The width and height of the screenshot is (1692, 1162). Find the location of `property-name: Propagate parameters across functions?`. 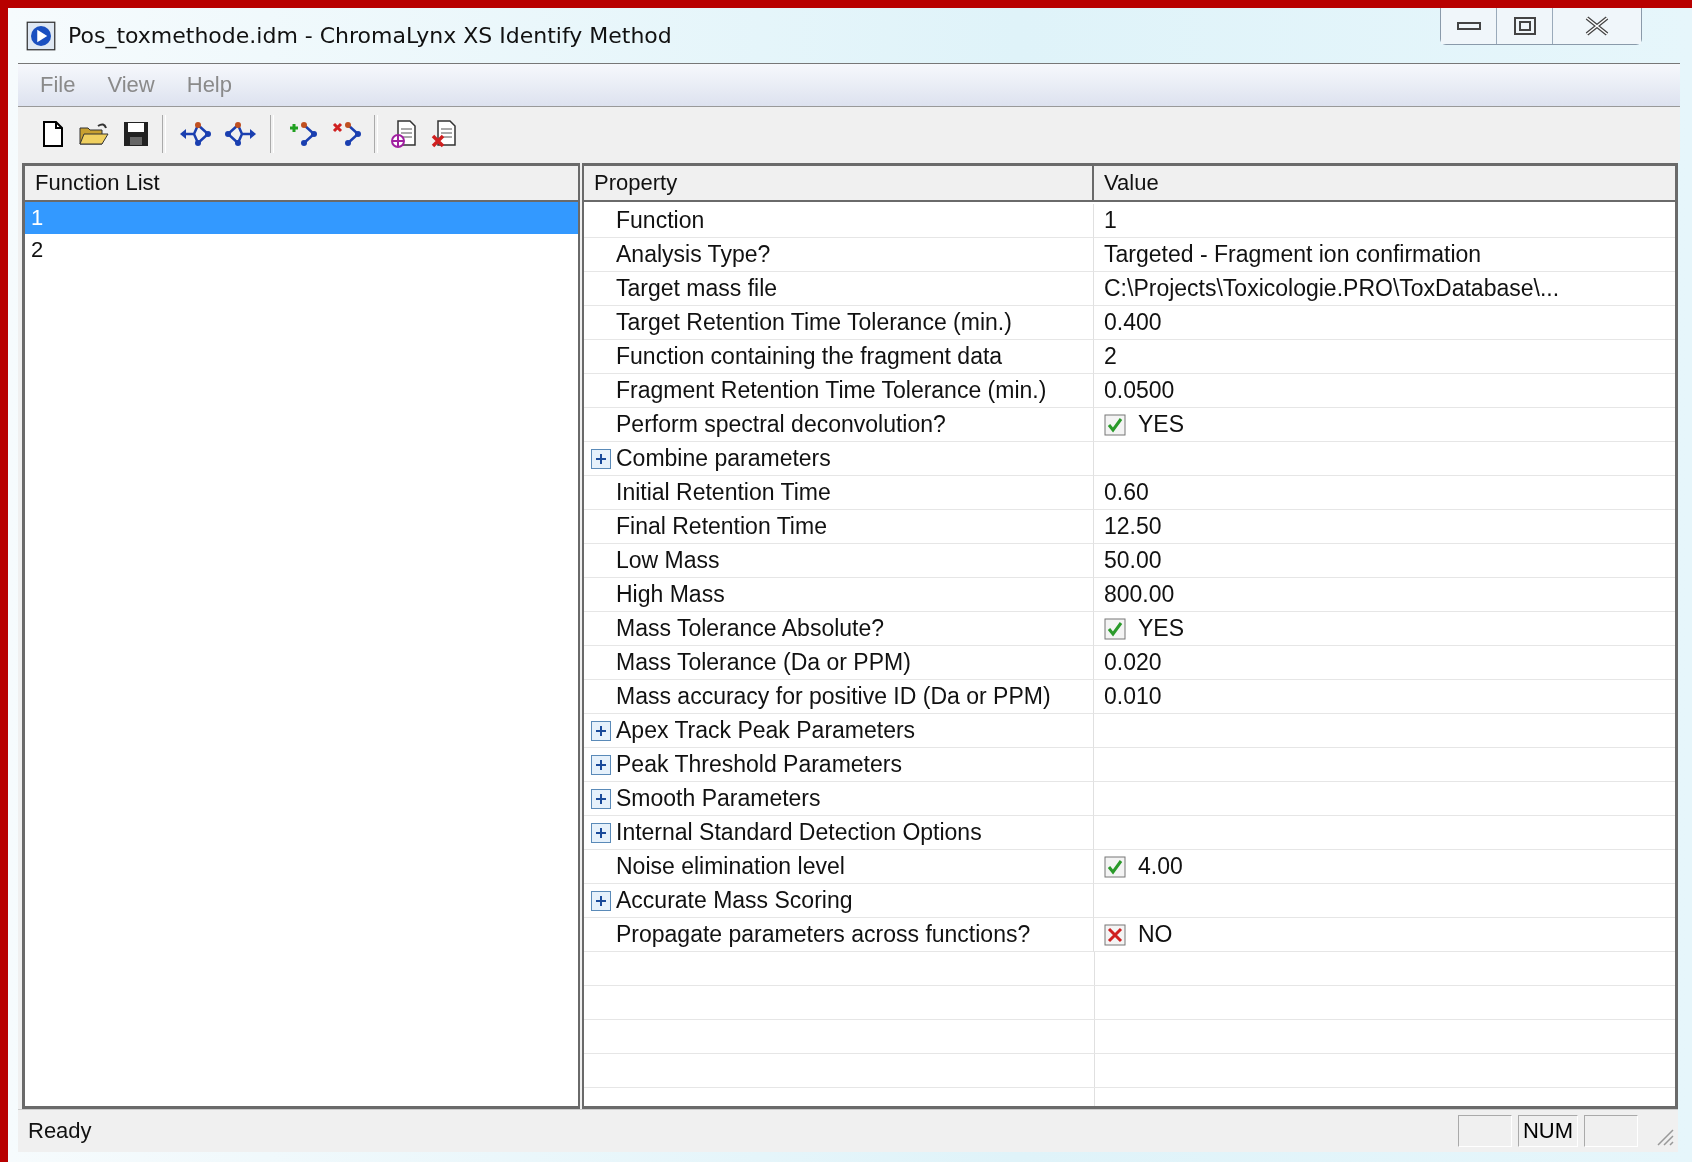

property-name: Propagate parameters across functions? is located at coordinates (823, 934).